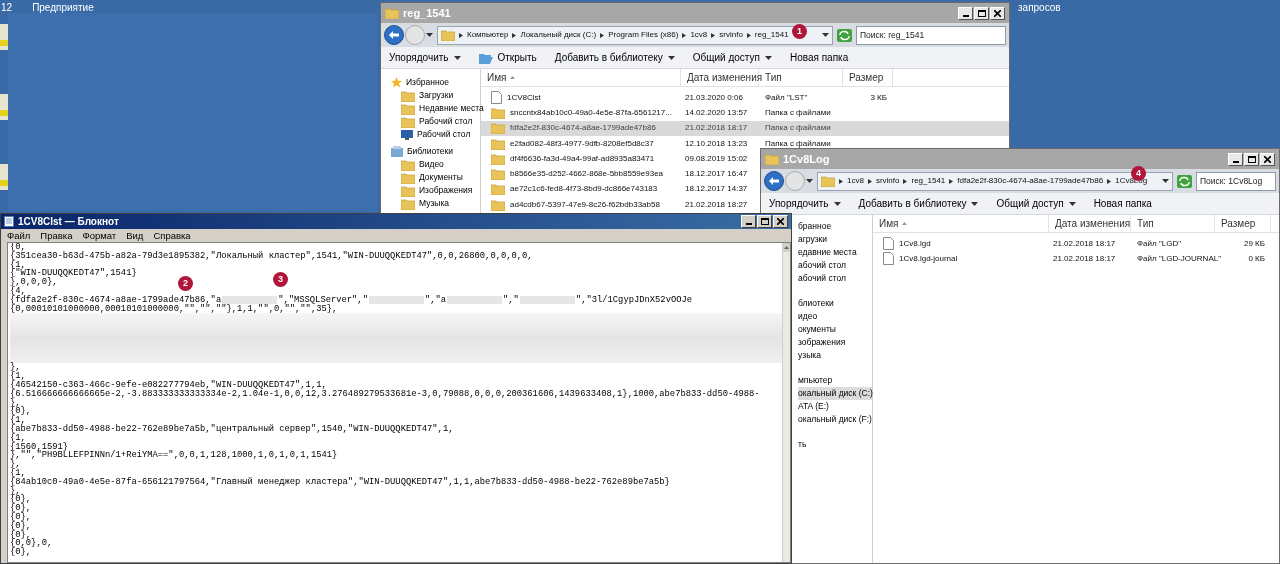 The image size is (1280, 564). What do you see at coordinates (835, 316) in the screenshot?
I see `nav-item: идео` at bounding box center [835, 316].